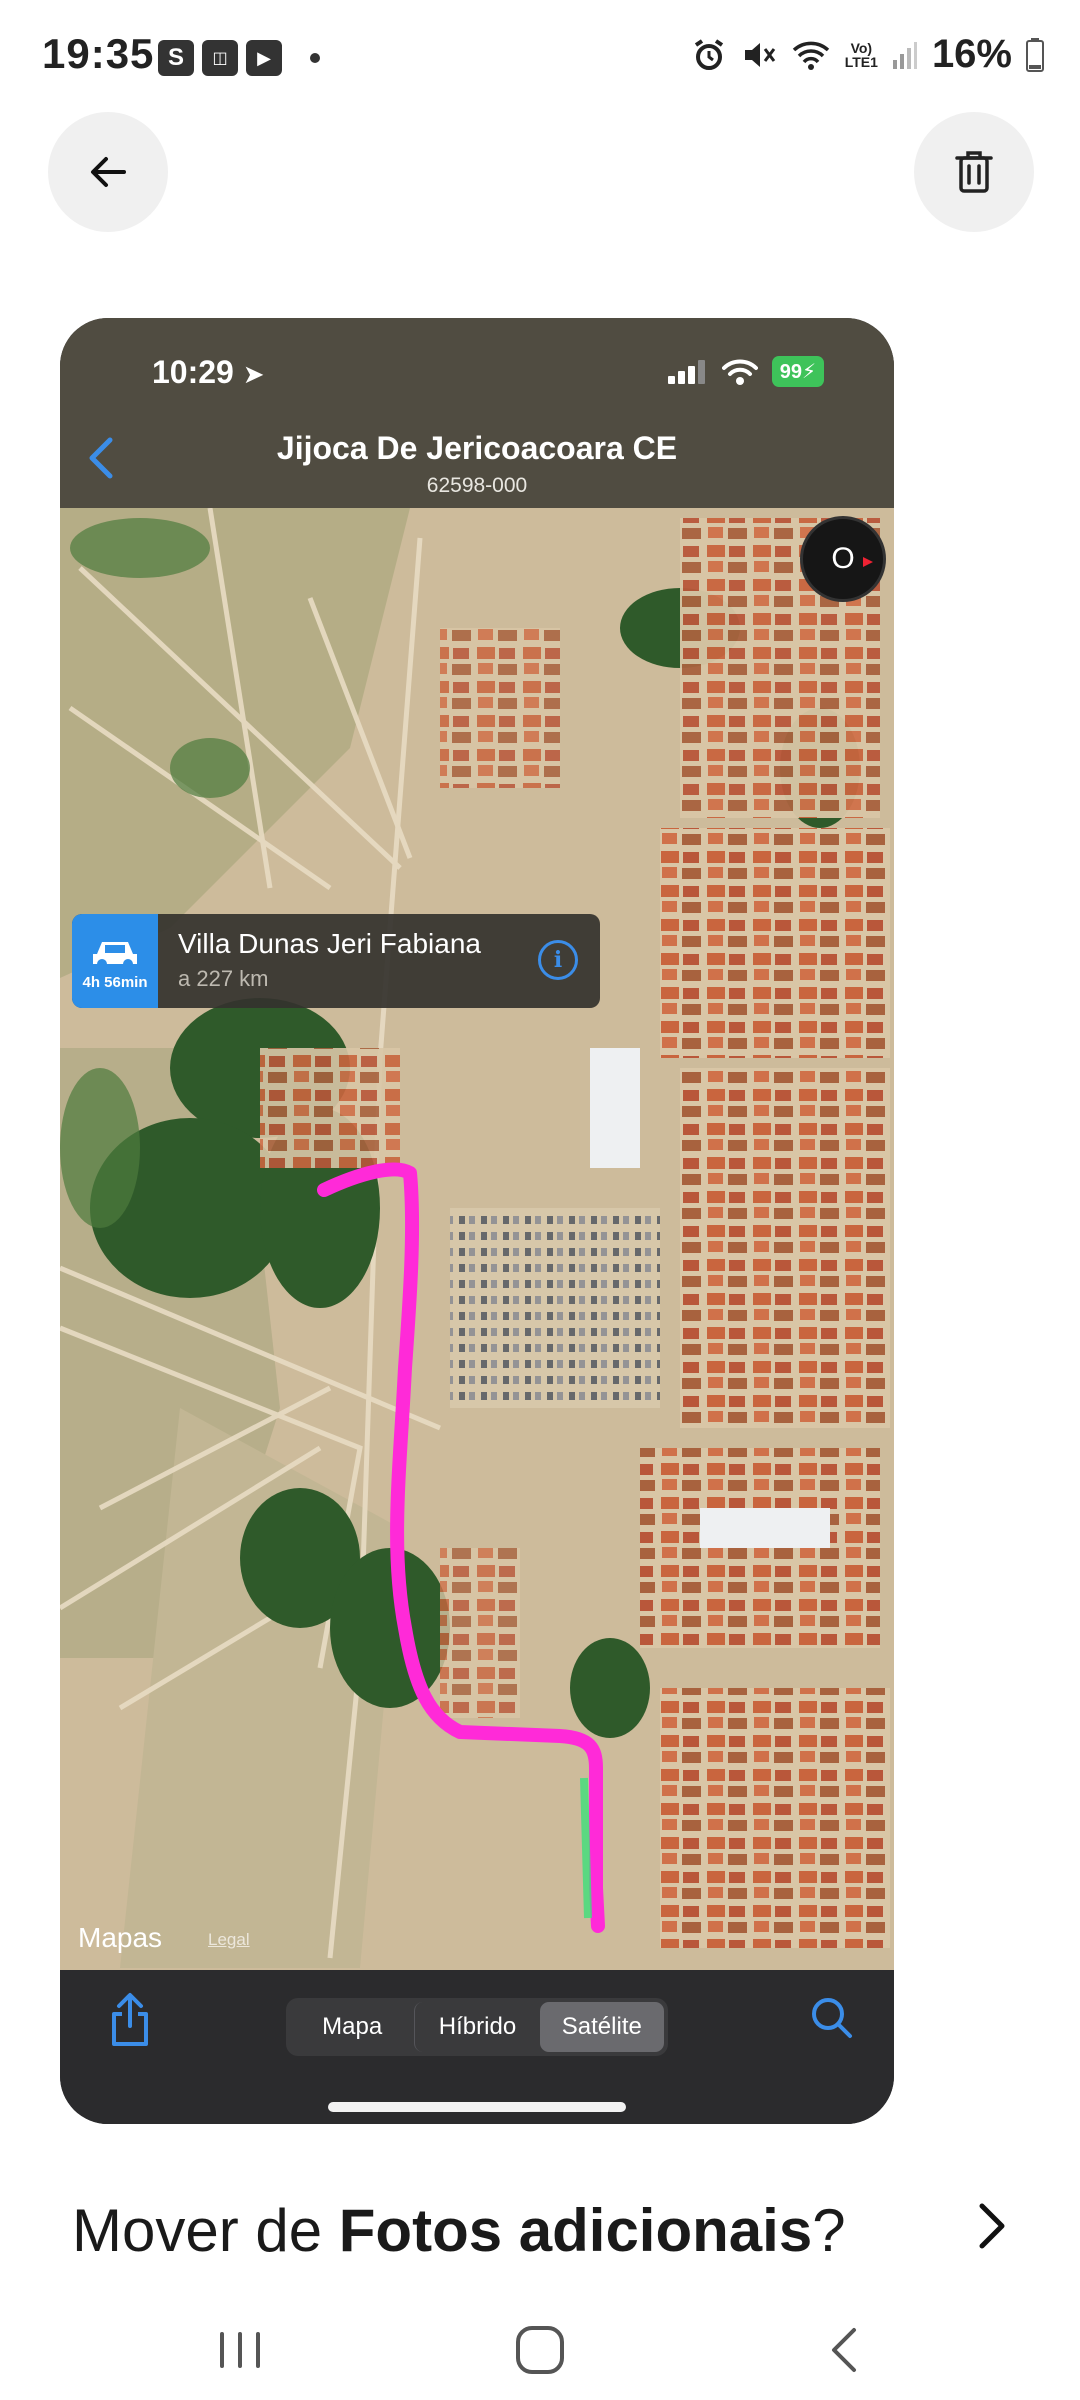 This screenshot has width=1080, height=2400. I want to click on ios-status-icons: 99⚡, so click(745, 371).